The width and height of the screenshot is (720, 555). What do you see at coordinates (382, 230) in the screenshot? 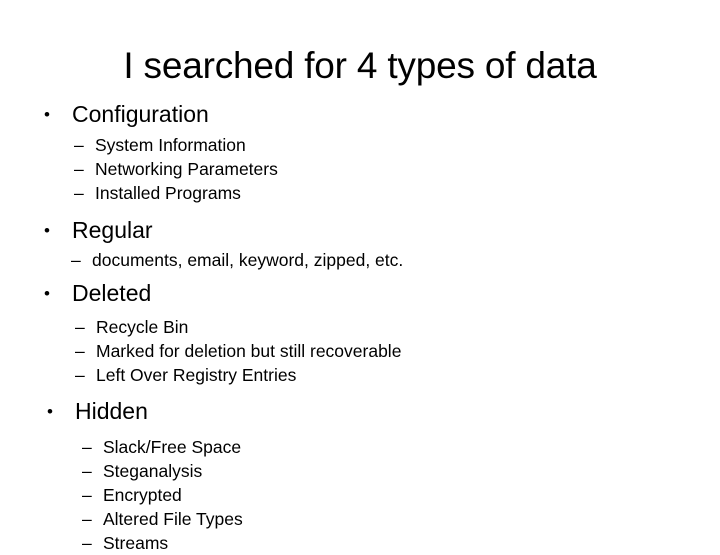
I see `bullet-regular: • Regular` at bounding box center [382, 230].